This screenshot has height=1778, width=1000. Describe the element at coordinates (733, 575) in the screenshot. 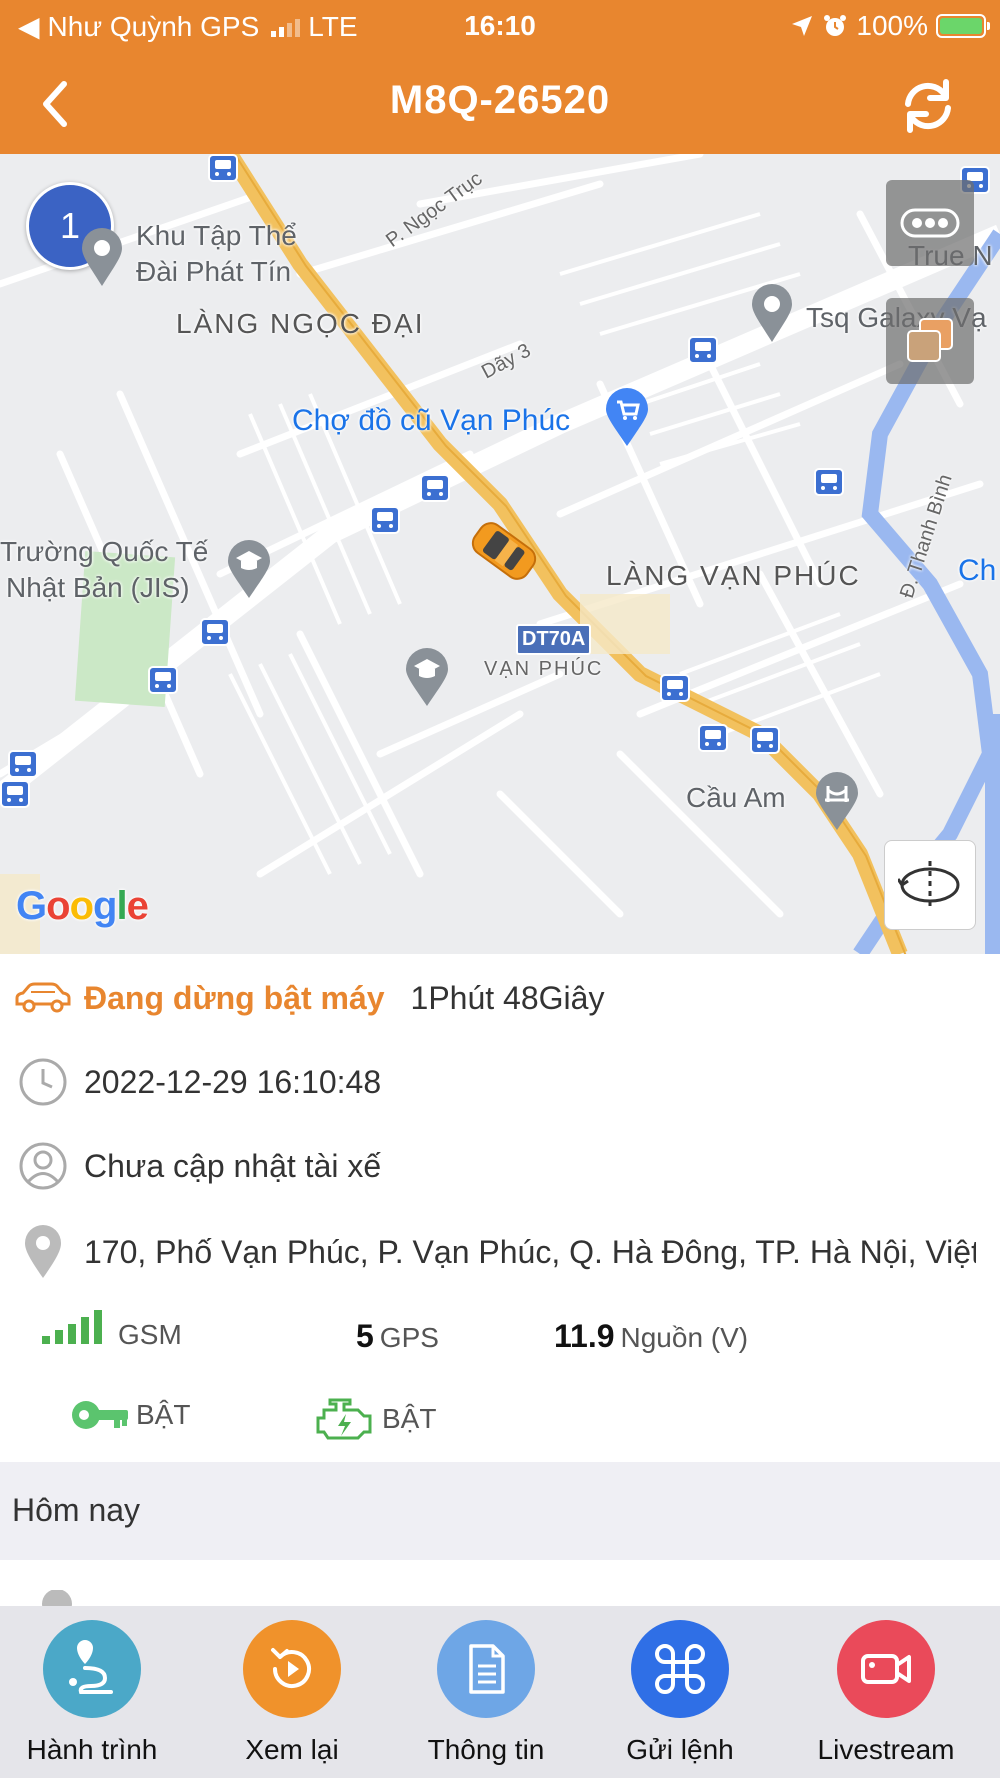

I see `map-label: LÀNG VẠN PHÚC` at that location.